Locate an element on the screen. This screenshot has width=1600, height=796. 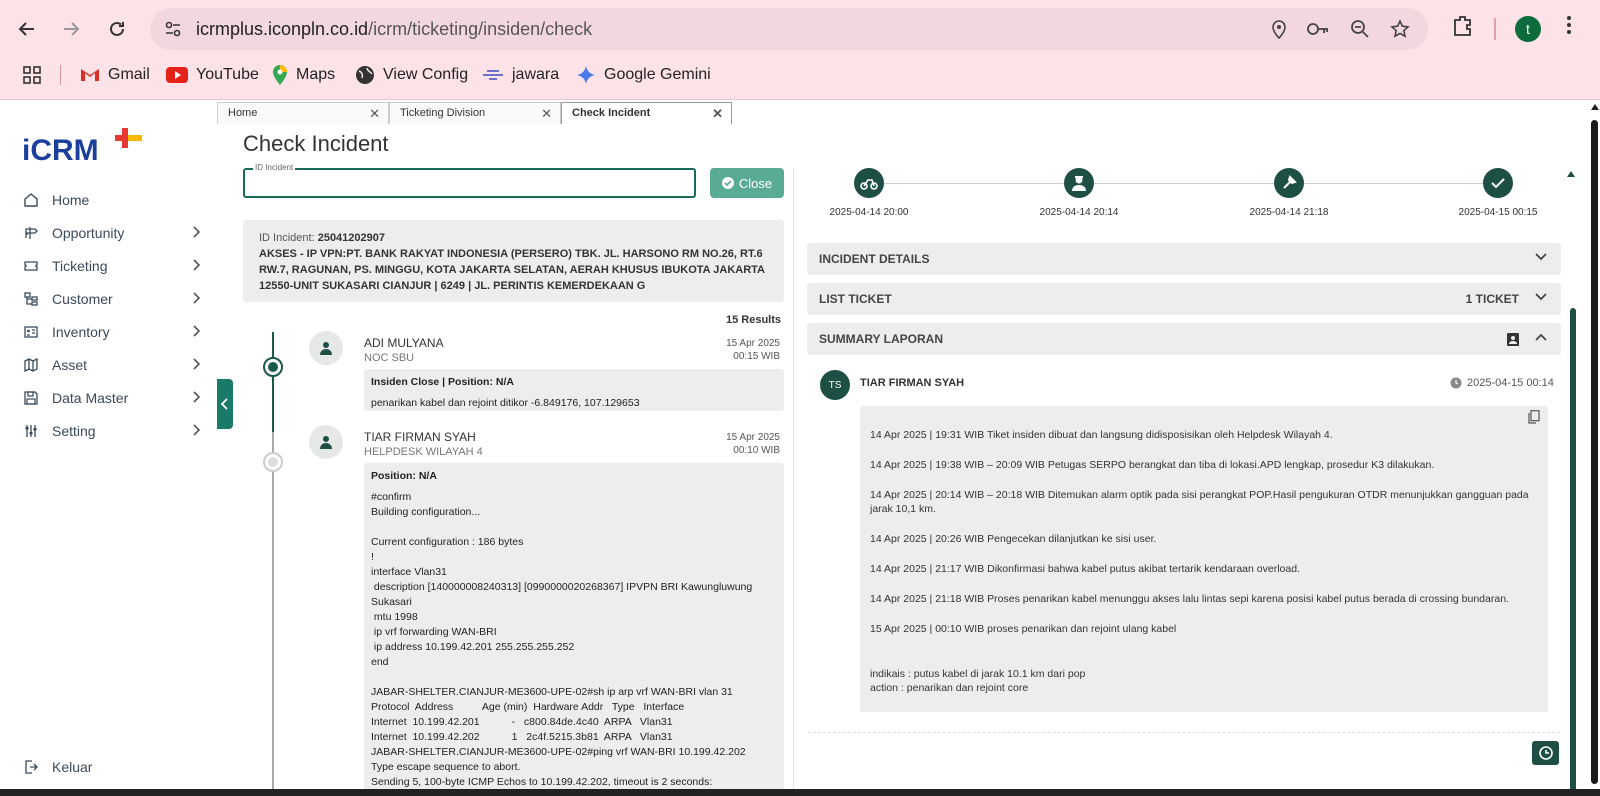
bookmark-view-config: View Config is located at coordinates (411, 75).